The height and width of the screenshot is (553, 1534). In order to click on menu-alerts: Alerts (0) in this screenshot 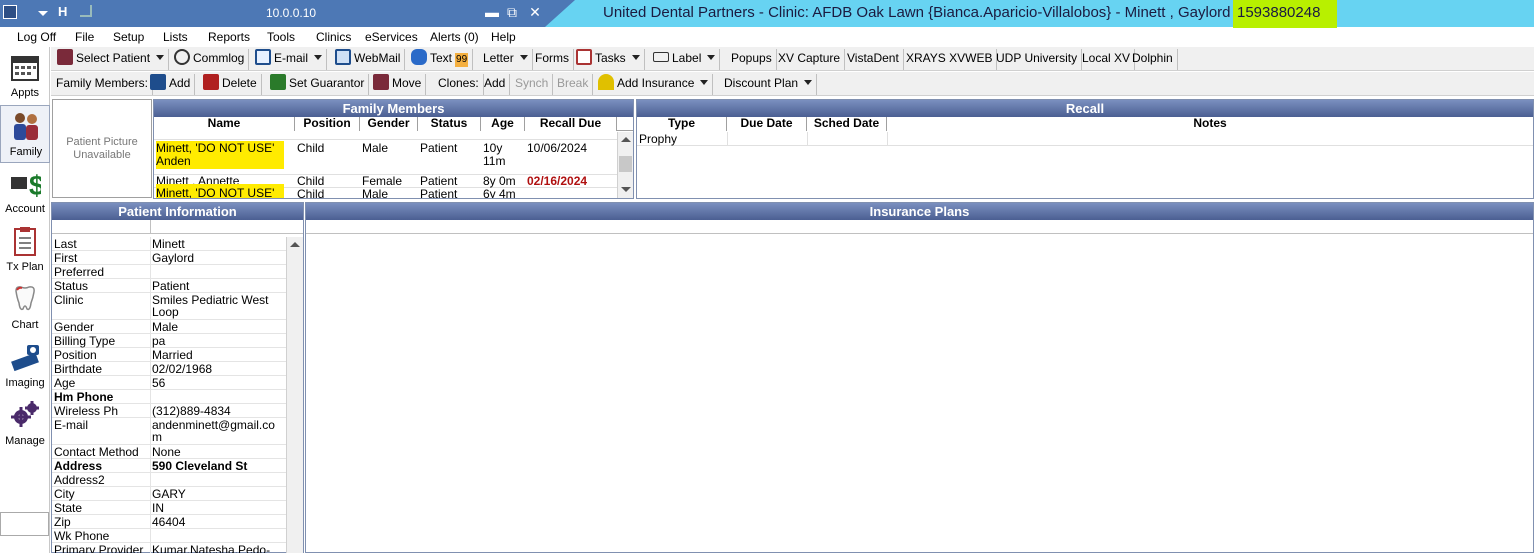, I will do `click(454, 37)`.